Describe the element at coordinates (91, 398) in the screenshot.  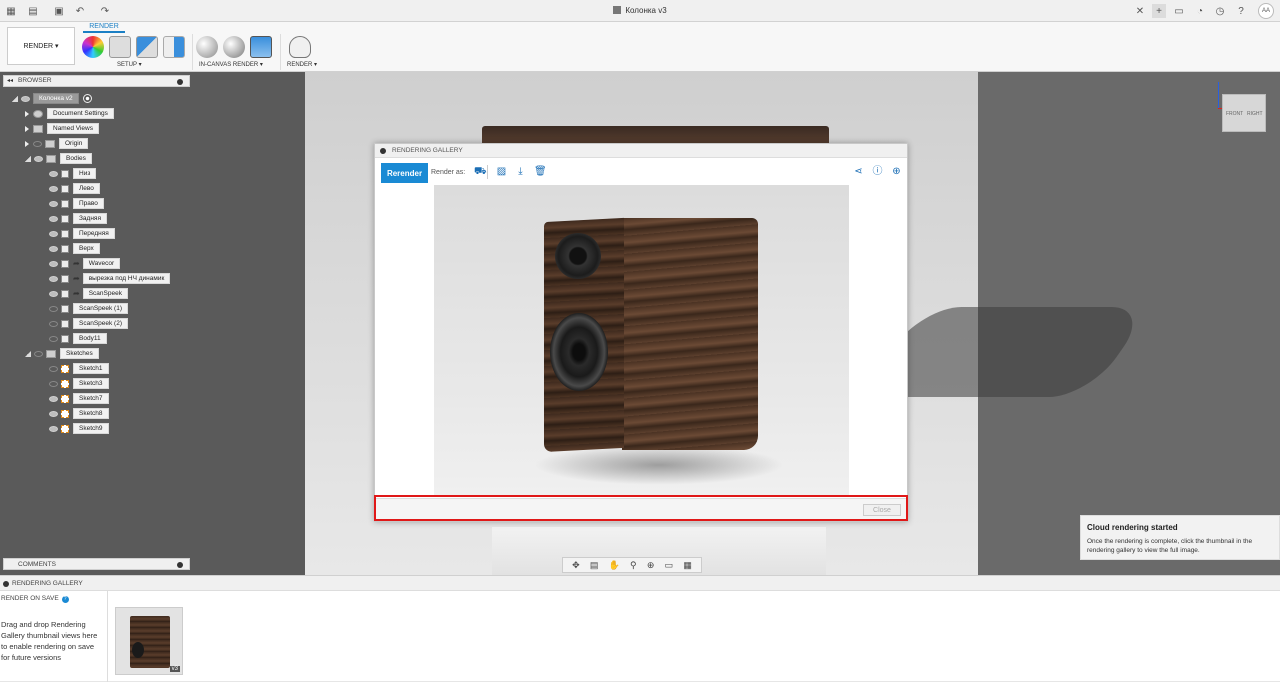
I see `tree-node-label: Sketch7` at that location.